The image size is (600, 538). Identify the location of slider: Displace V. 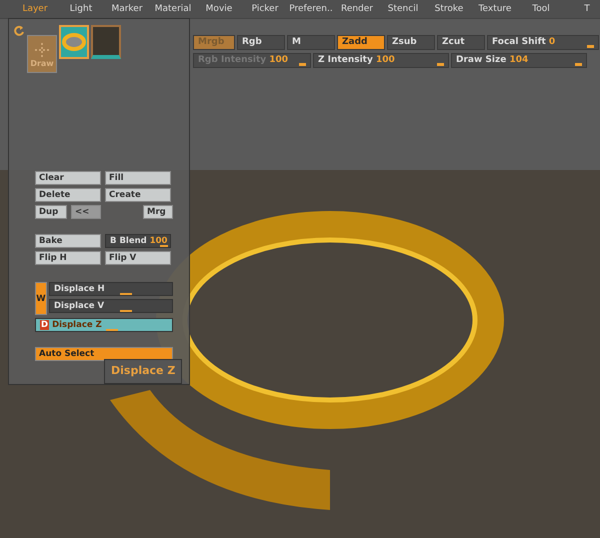
(111, 306).